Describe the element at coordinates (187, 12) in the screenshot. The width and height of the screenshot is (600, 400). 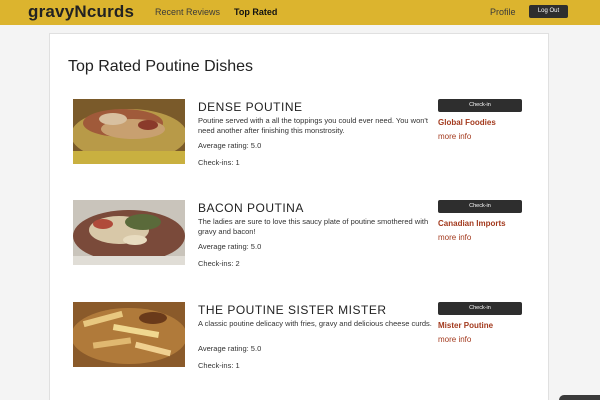
I see `nav-recent-reviews: Recent Reviews` at that location.